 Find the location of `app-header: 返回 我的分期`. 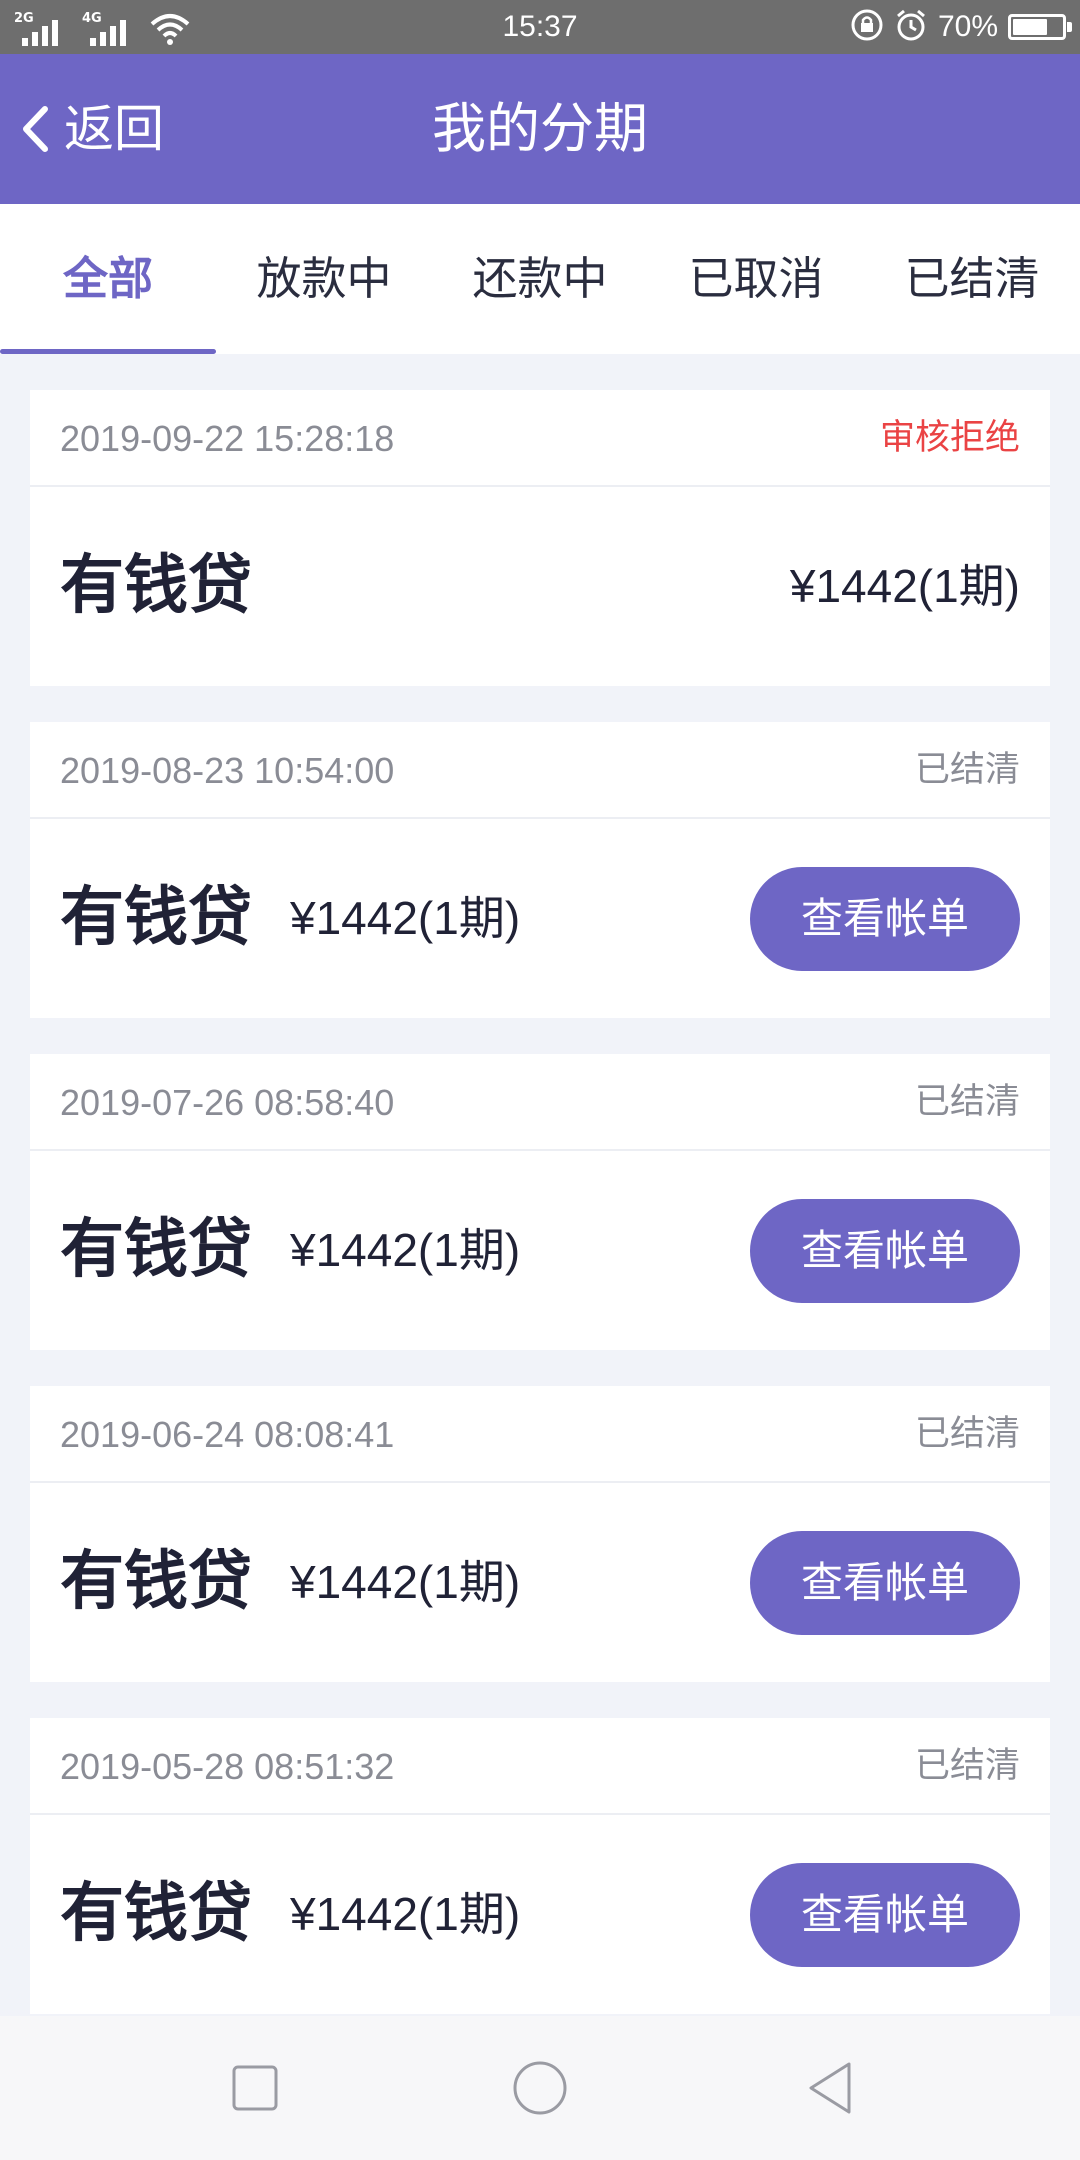

app-header: 返回 我的分期 is located at coordinates (540, 129).